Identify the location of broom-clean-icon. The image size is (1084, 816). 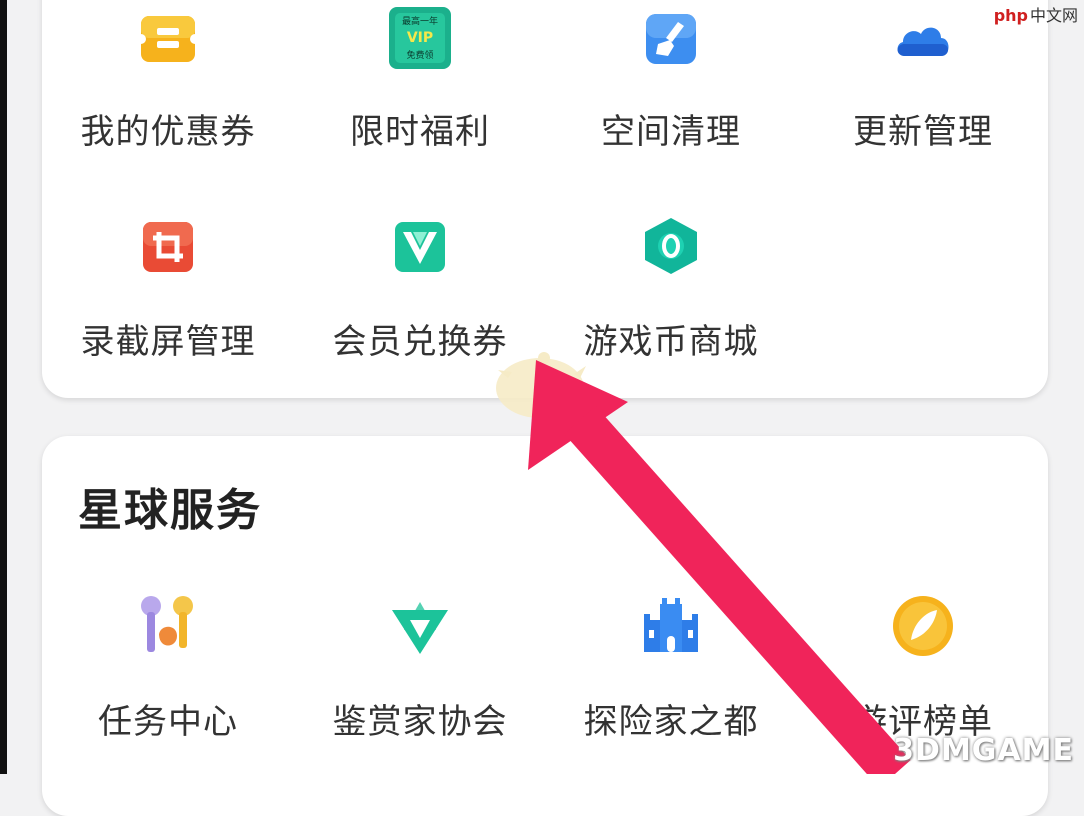
(671, 39).